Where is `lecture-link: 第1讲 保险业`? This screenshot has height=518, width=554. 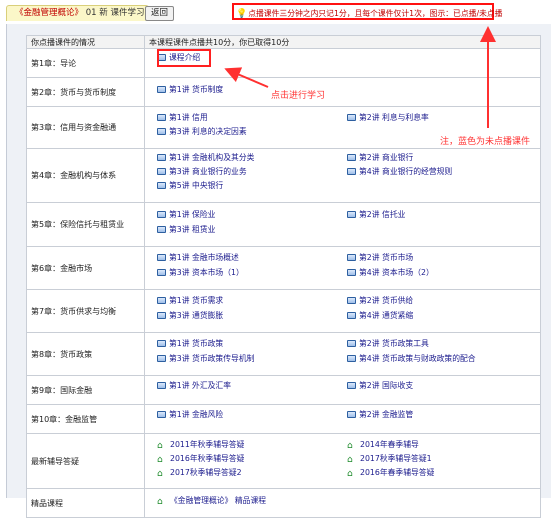 lecture-link: 第1讲 保险业 is located at coordinates (186, 214).